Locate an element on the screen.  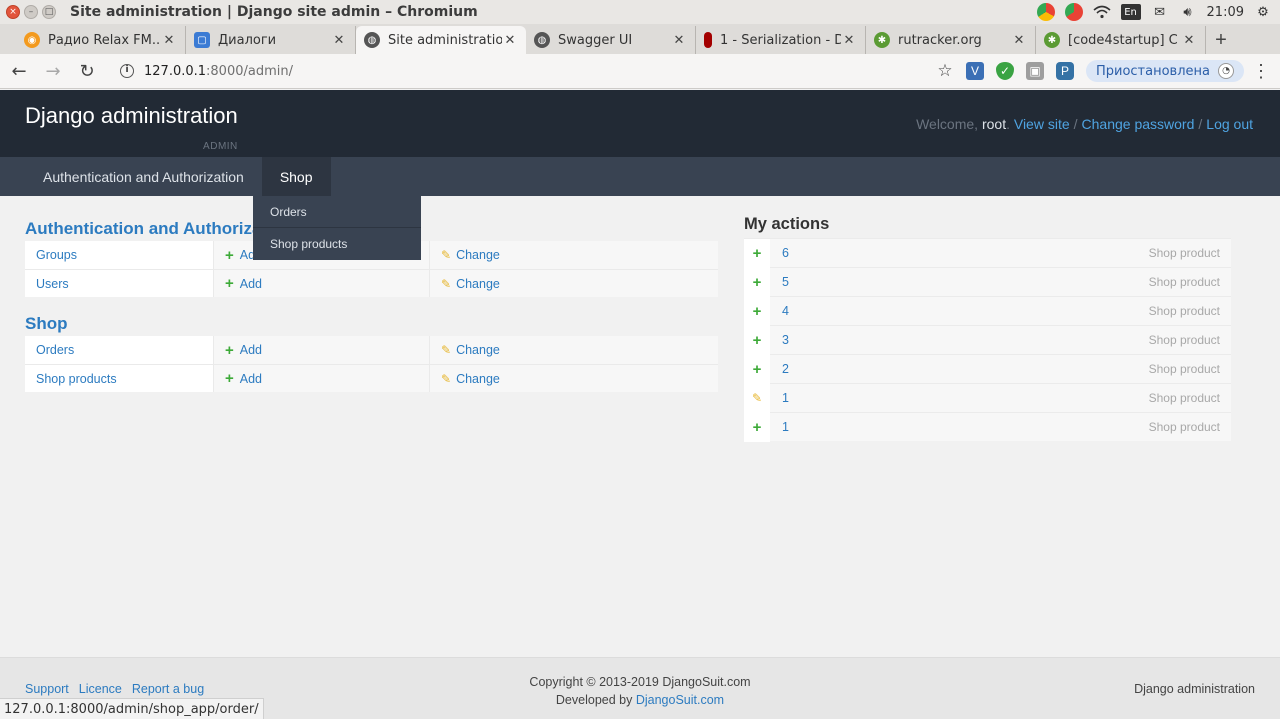
nav-item-auth: Authentication and Authorization is located at coordinates (143, 176).